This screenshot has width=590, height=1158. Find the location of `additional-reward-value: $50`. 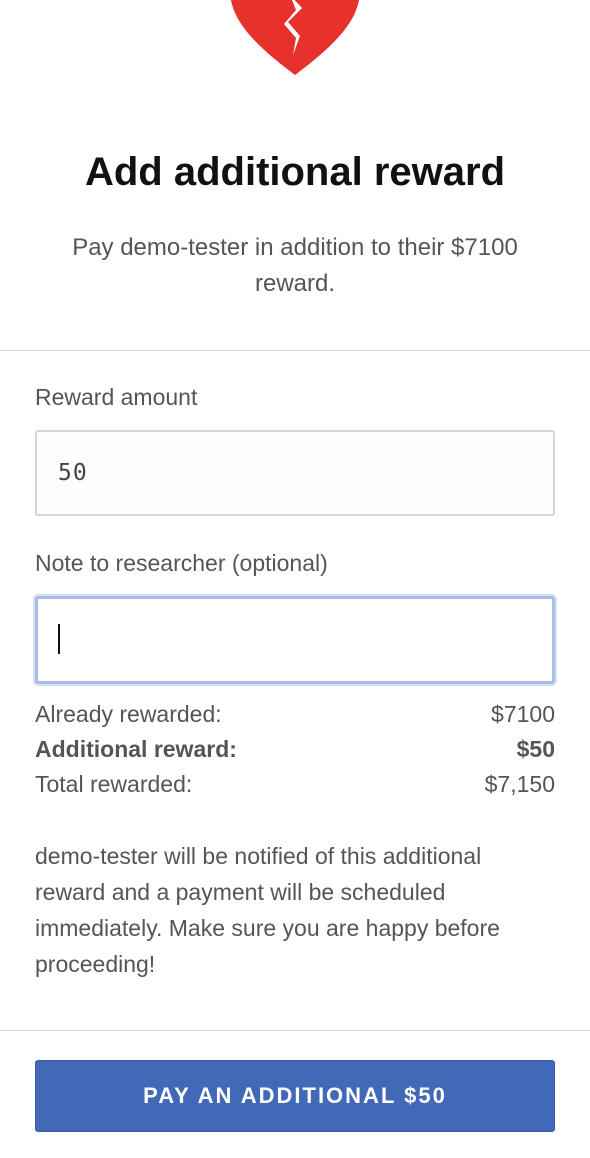

additional-reward-value: $50 is located at coordinates (535, 748).